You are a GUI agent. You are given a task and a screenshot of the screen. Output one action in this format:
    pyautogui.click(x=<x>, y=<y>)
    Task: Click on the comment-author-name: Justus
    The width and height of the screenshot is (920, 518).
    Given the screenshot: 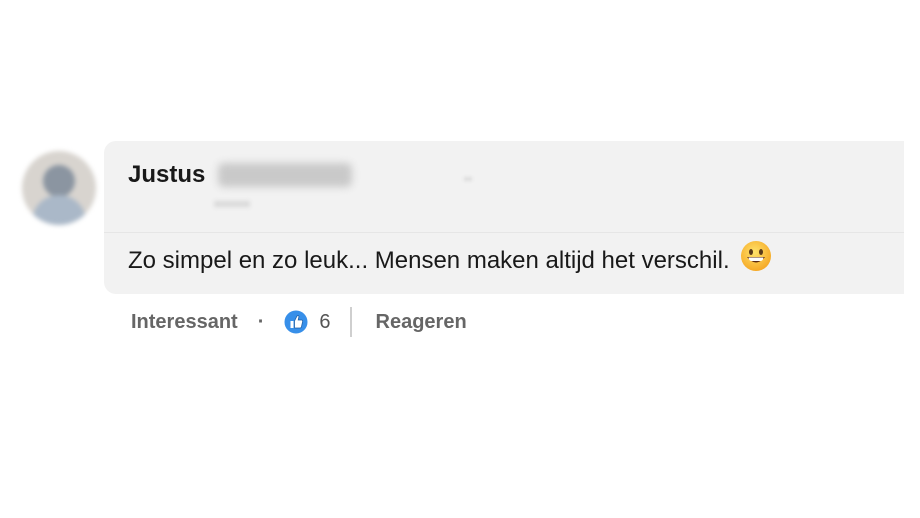 What is the action you would take?
    pyautogui.click(x=166, y=175)
    